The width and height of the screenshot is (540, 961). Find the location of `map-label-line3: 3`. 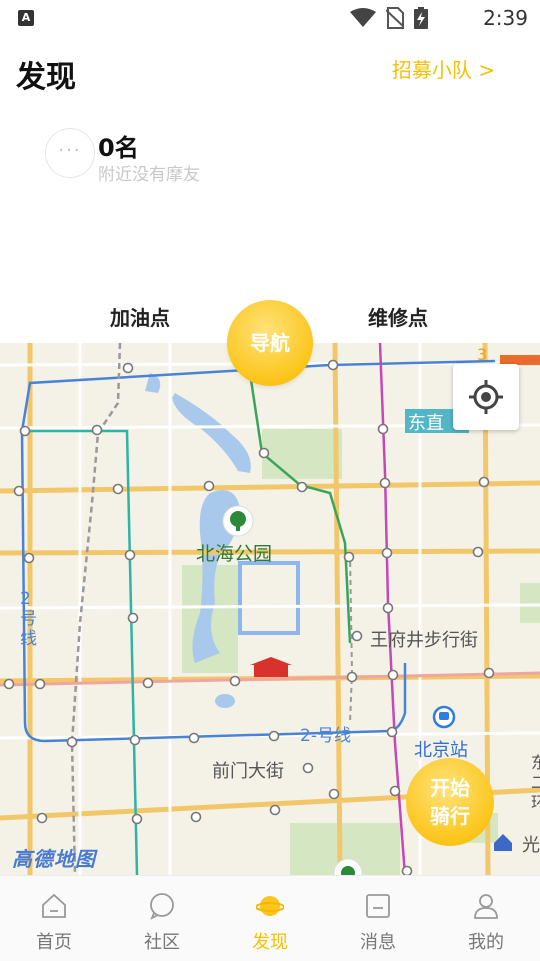

map-label-line3: 3 is located at coordinates (482, 354).